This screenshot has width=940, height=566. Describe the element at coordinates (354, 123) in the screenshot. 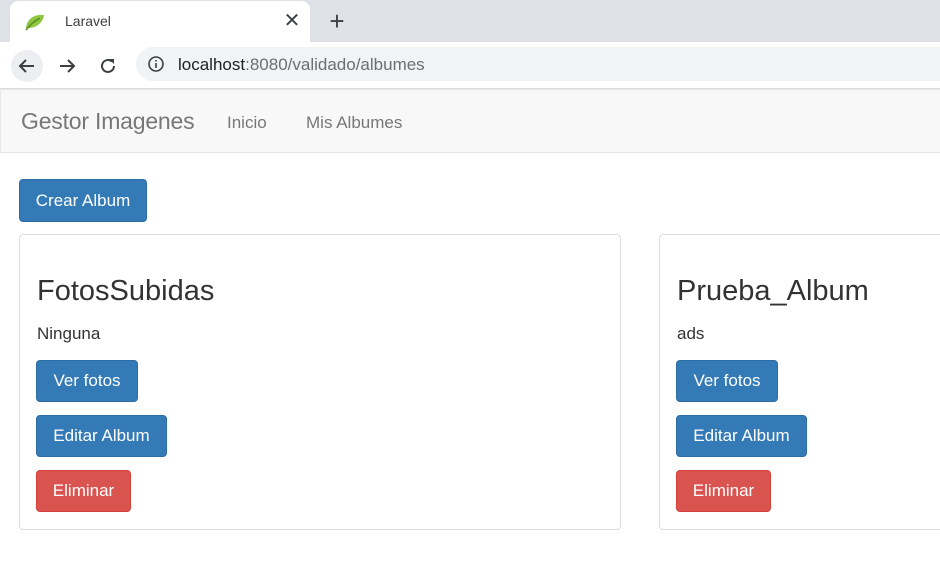

I see `nav-link-mis-albumes: Mis Albumes` at that location.